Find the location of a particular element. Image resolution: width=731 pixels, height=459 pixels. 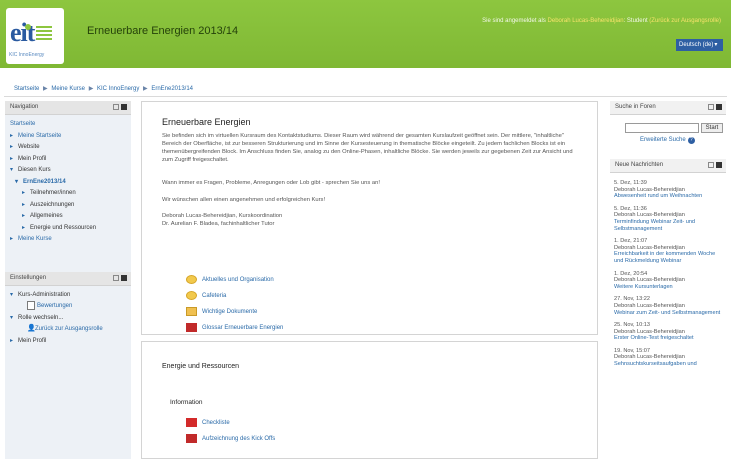

settings-item-grades: Bewertungen is located at coordinates (68, 307).